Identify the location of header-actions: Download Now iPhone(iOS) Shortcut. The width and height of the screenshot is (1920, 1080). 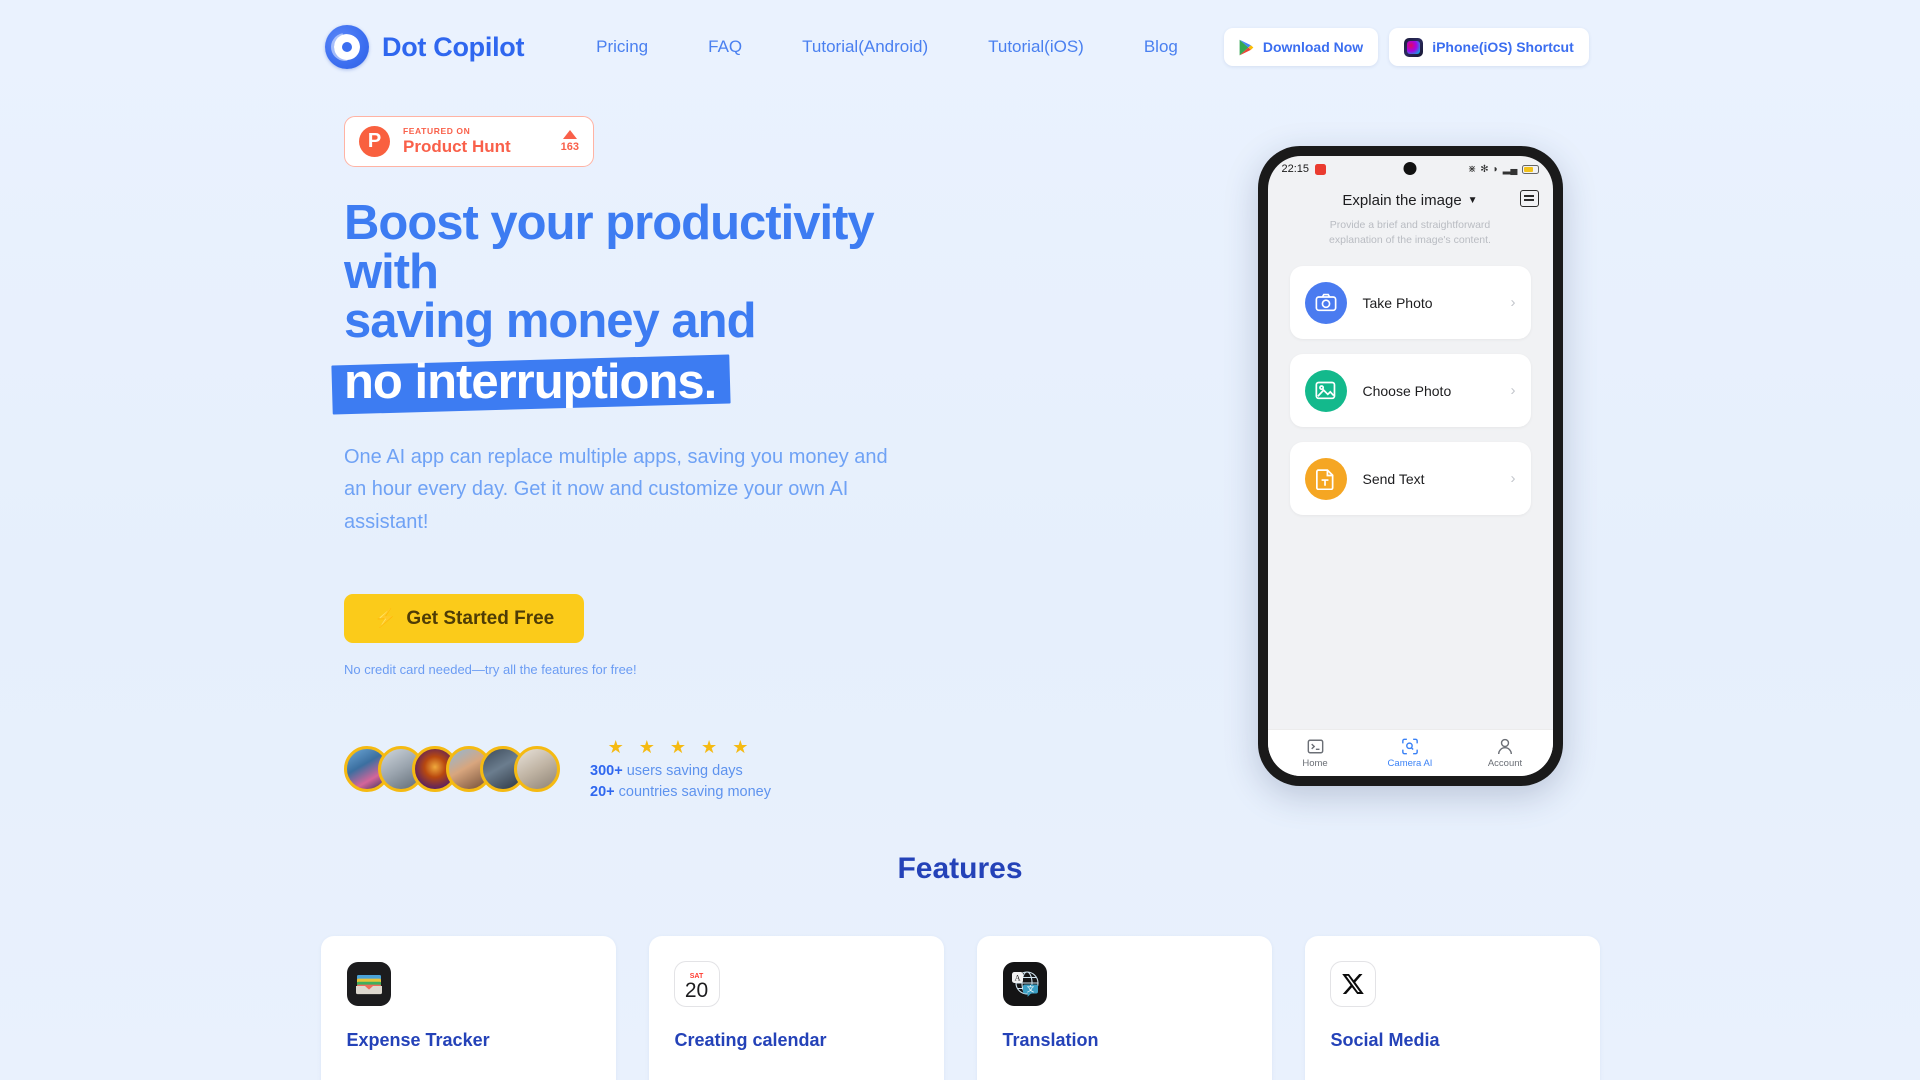
(1406, 47).